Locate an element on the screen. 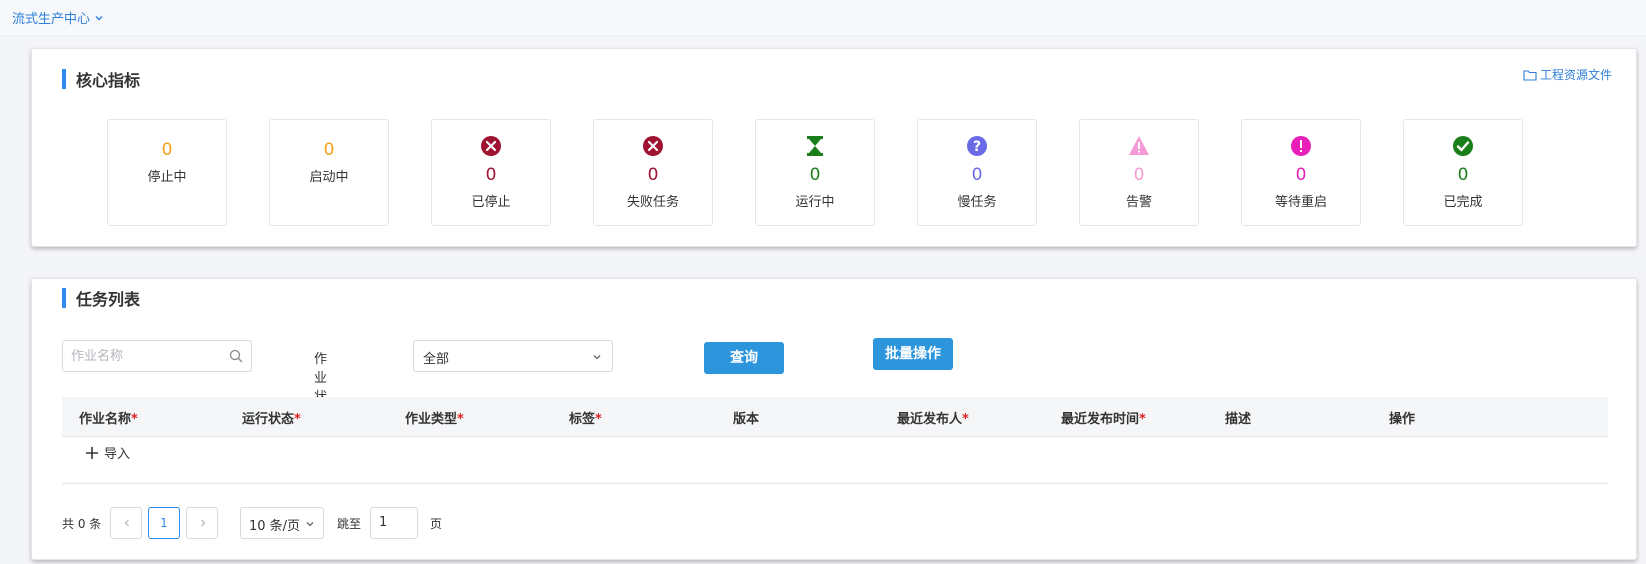 The height and width of the screenshot is (564, 1646). column-header-description: 描述 is located at coordinates (1238, 417).